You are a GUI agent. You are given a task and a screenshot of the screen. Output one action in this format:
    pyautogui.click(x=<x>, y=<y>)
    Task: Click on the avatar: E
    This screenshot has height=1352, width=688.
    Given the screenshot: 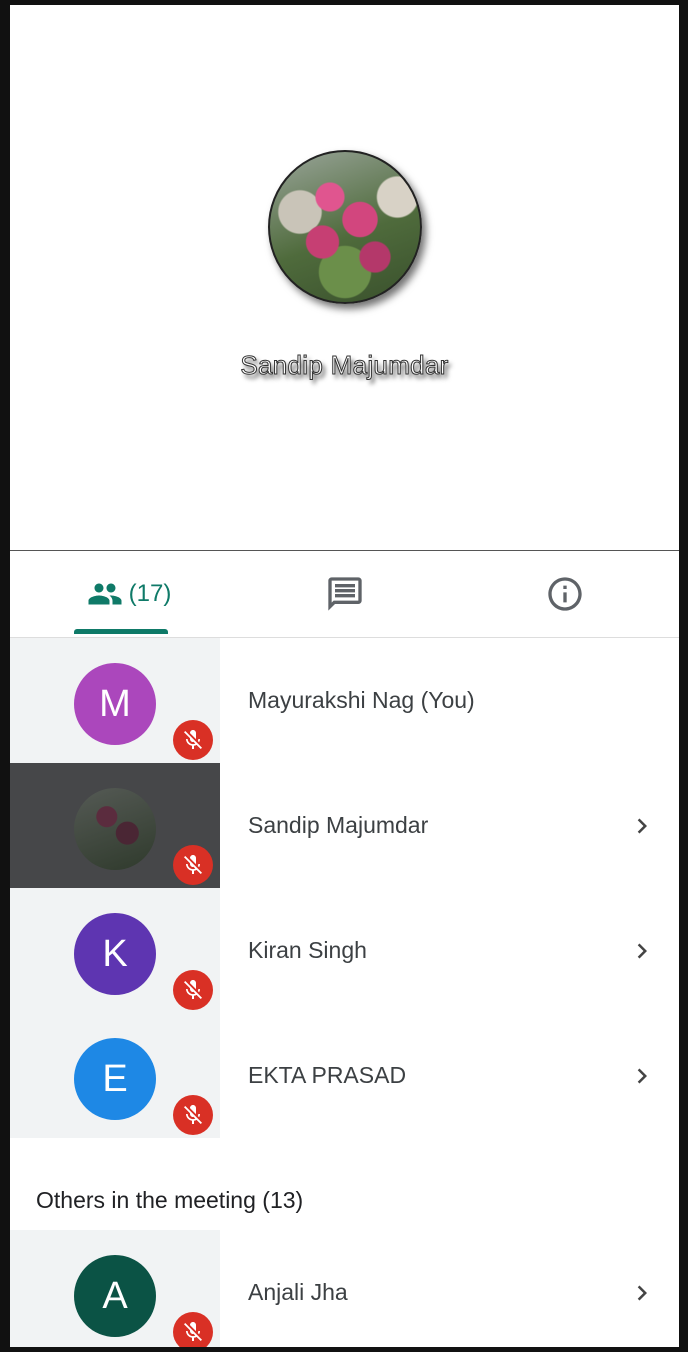 What is the action you would take?
    pyautogui.click(x=115, y=1079)
    